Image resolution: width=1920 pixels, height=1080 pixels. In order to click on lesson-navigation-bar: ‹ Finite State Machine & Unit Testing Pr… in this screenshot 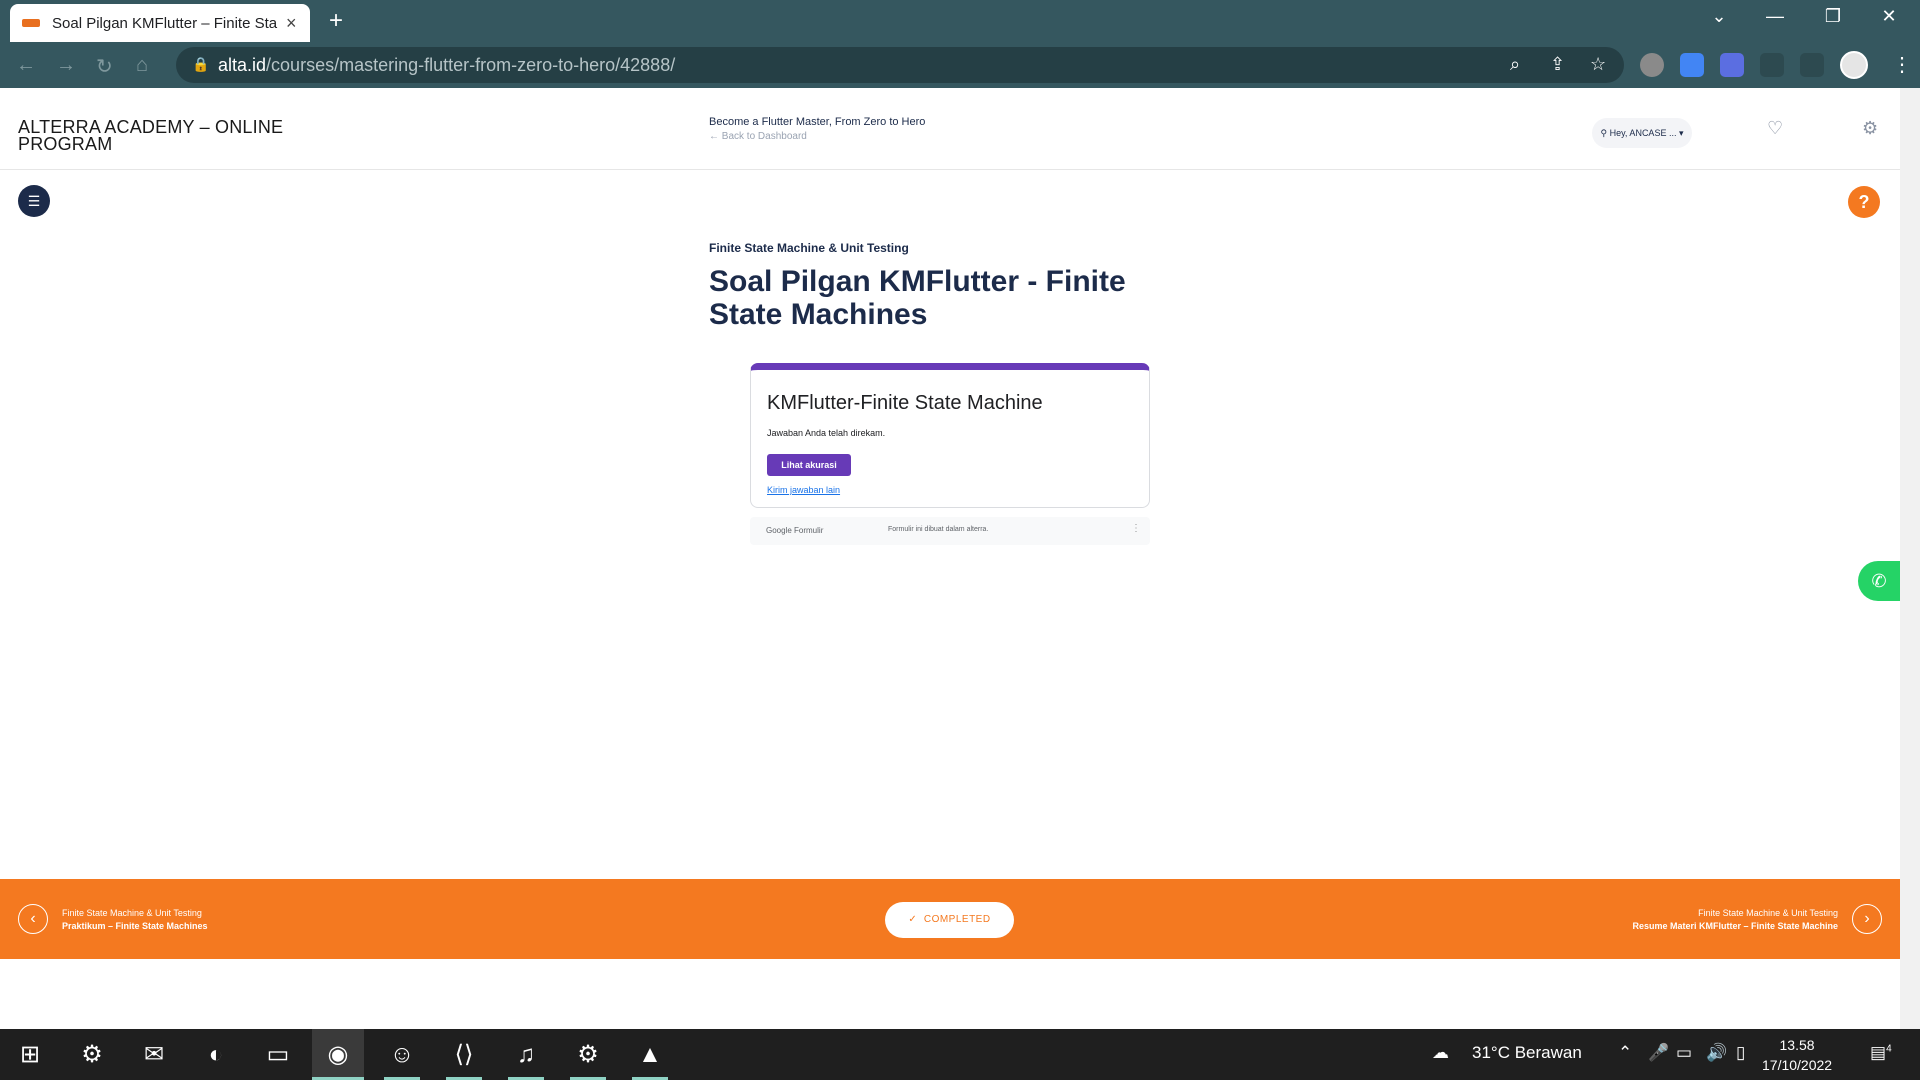, I will do `click(950, 919)`.